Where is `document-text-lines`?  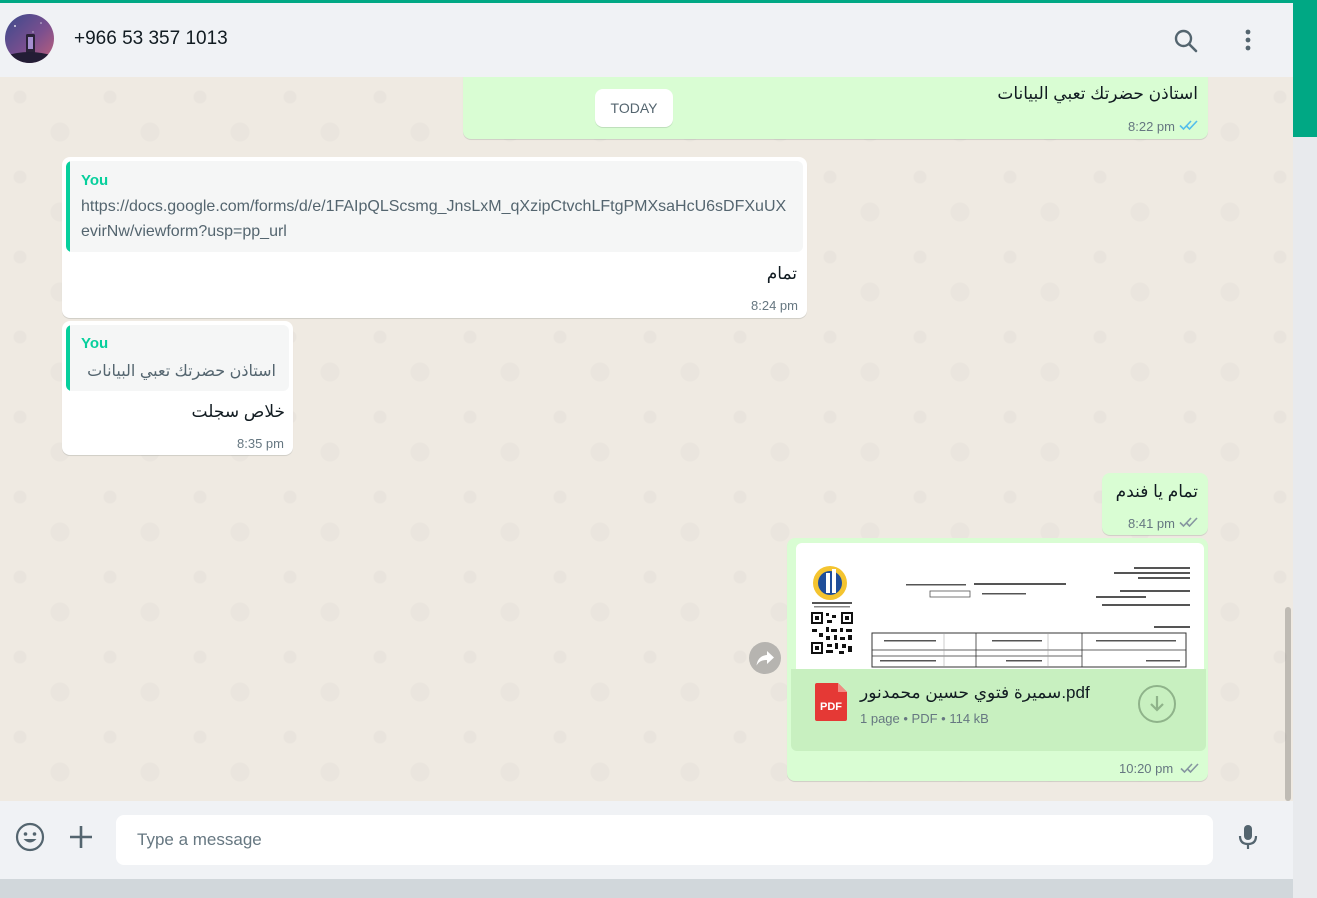 document-text-lines is located at coordinates (1048, 597).